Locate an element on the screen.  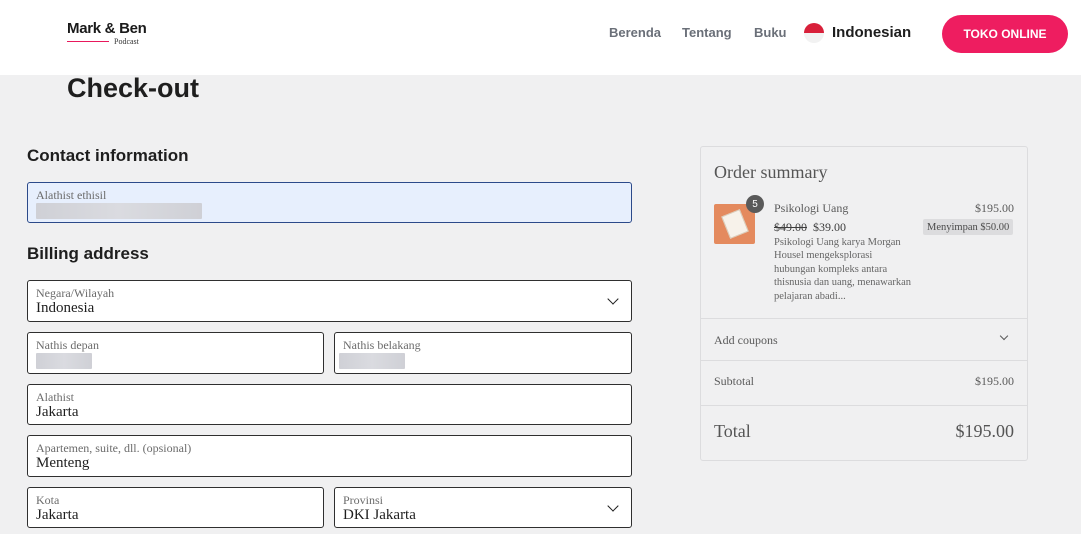
billing-section-title: Billing address is located at coordinates (88, 253).